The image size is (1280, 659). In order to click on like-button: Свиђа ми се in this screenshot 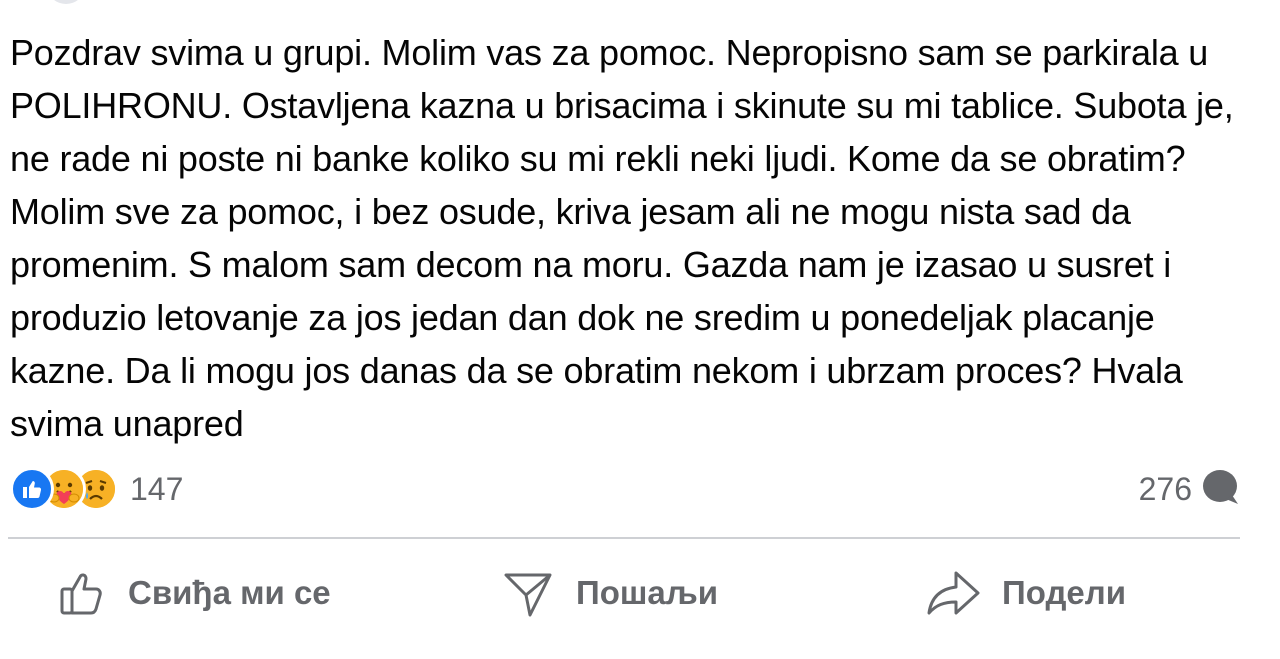, I will do `click(193, 593)`.